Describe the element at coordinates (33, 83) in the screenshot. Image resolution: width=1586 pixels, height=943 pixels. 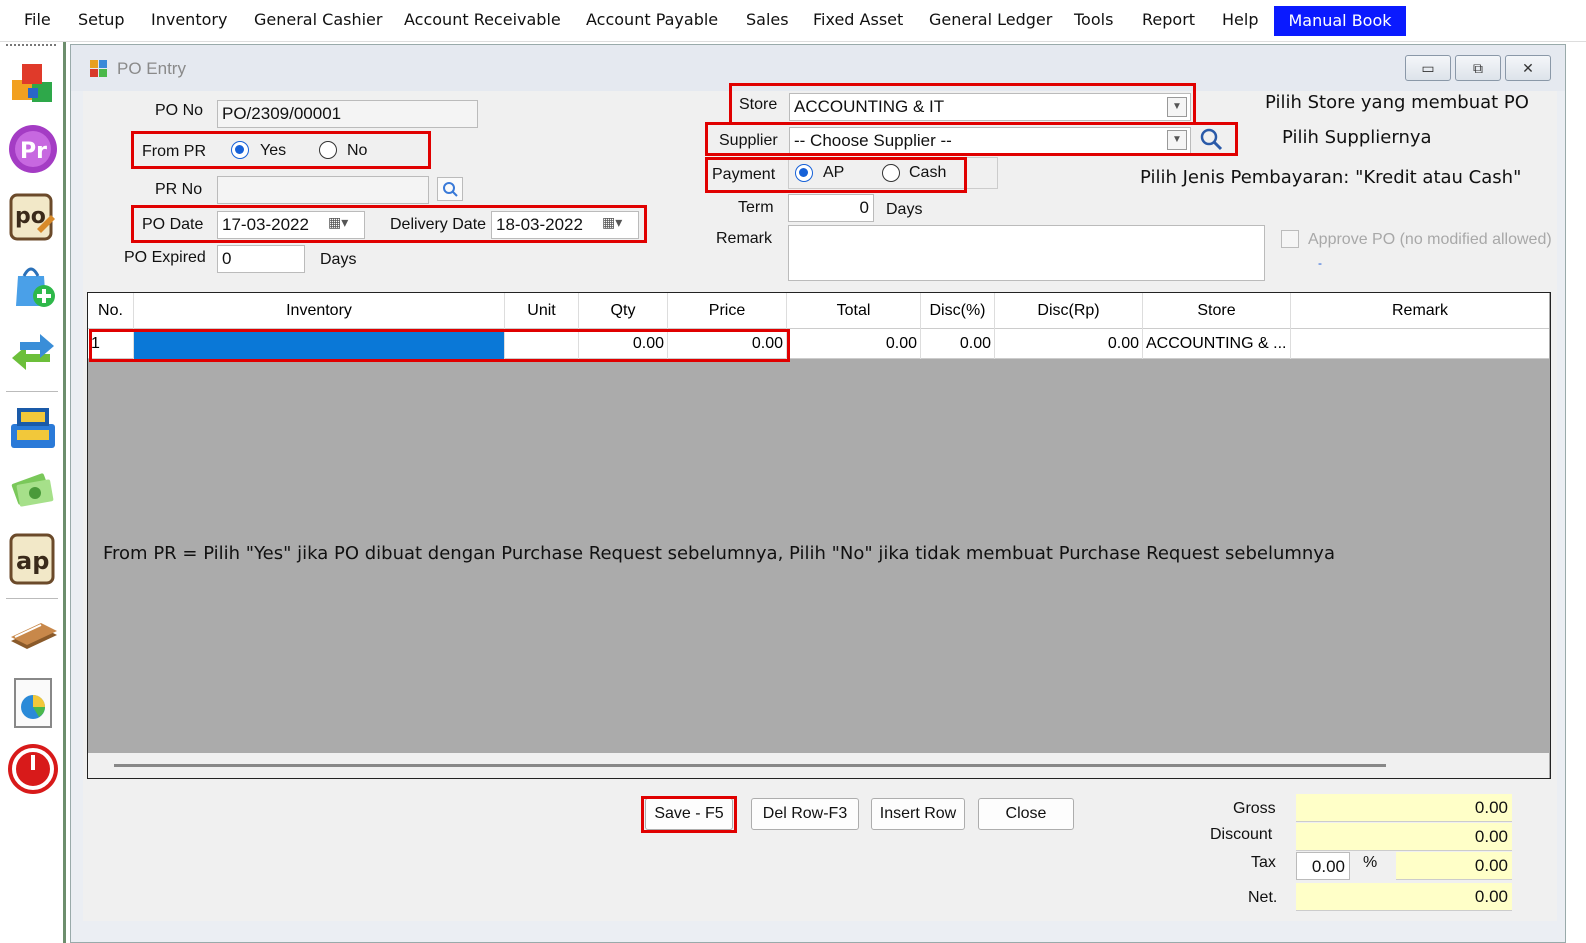
I see `inventory-boxes-icon` at that location.